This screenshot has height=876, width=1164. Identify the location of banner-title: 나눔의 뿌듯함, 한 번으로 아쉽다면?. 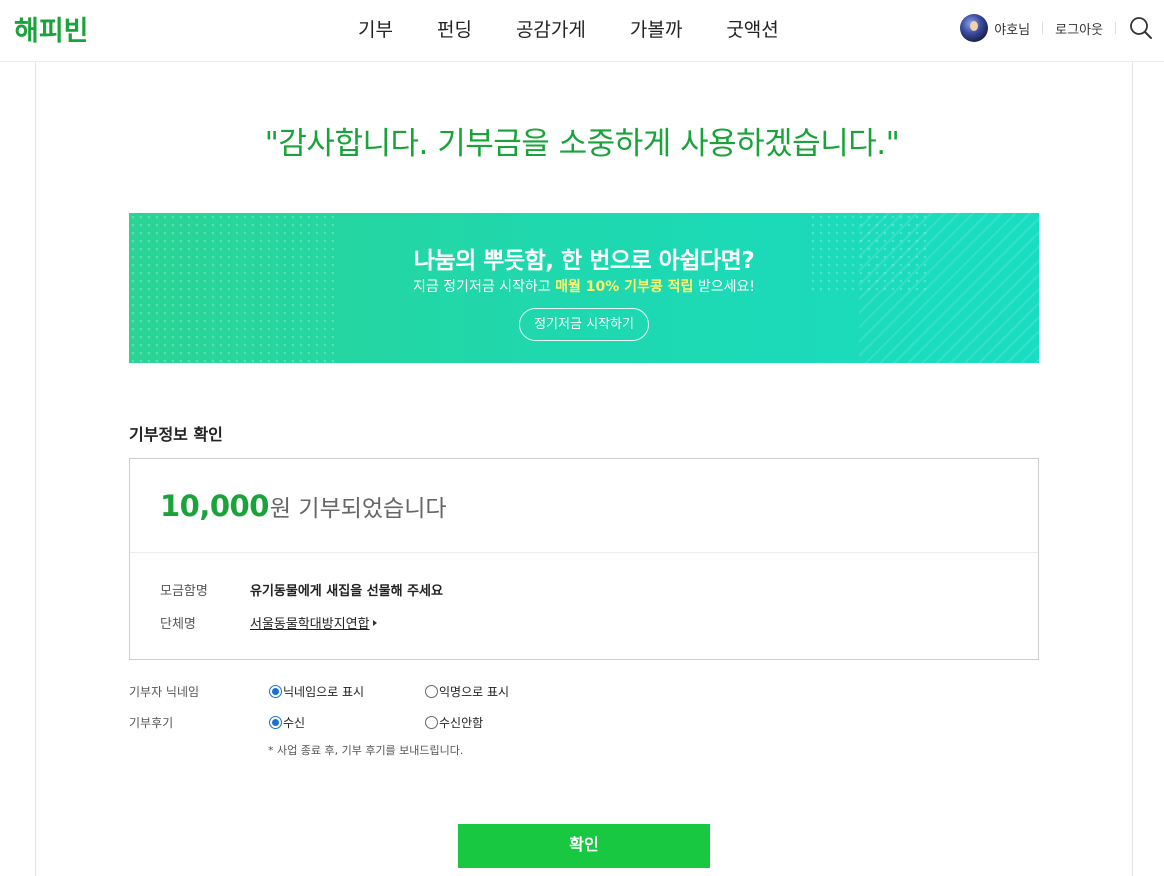
(584, 261).